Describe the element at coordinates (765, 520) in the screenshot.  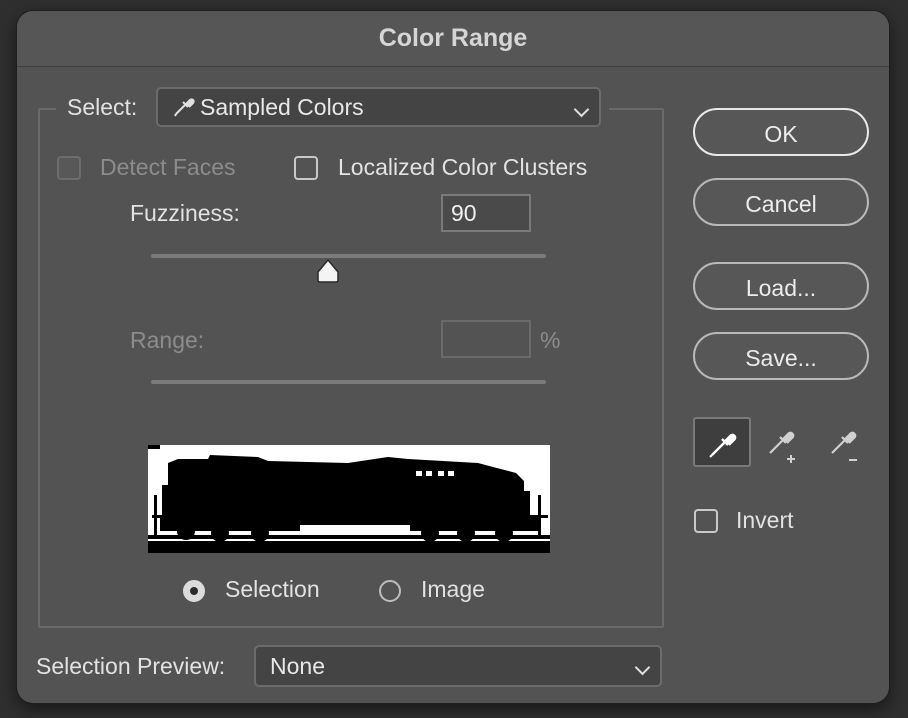
I see `invert-label: Invert` at that location.